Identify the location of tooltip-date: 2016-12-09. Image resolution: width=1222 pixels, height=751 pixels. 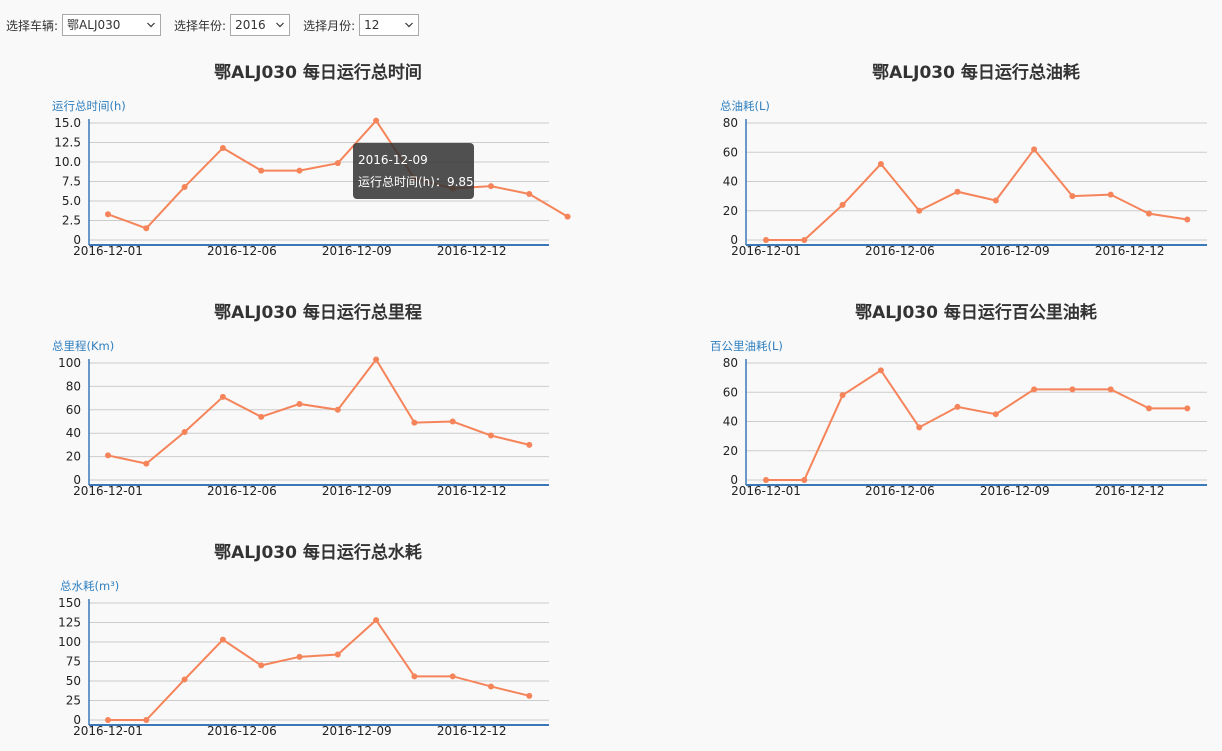
(393, 160).